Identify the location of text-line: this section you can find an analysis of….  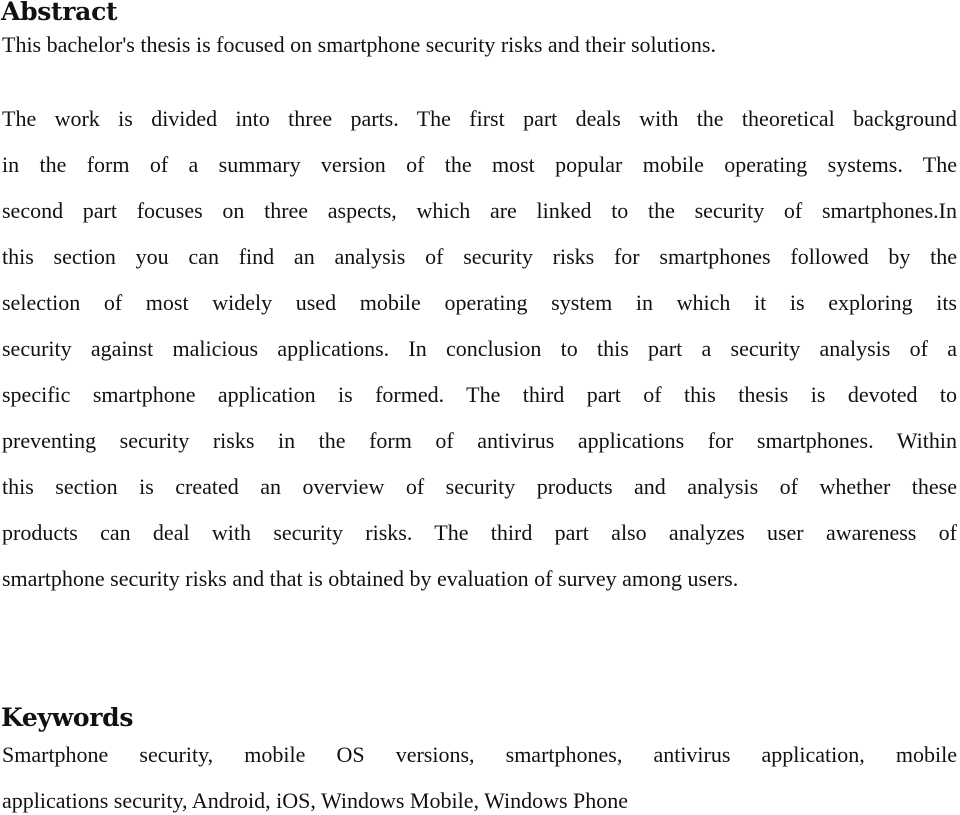
(479, 256).